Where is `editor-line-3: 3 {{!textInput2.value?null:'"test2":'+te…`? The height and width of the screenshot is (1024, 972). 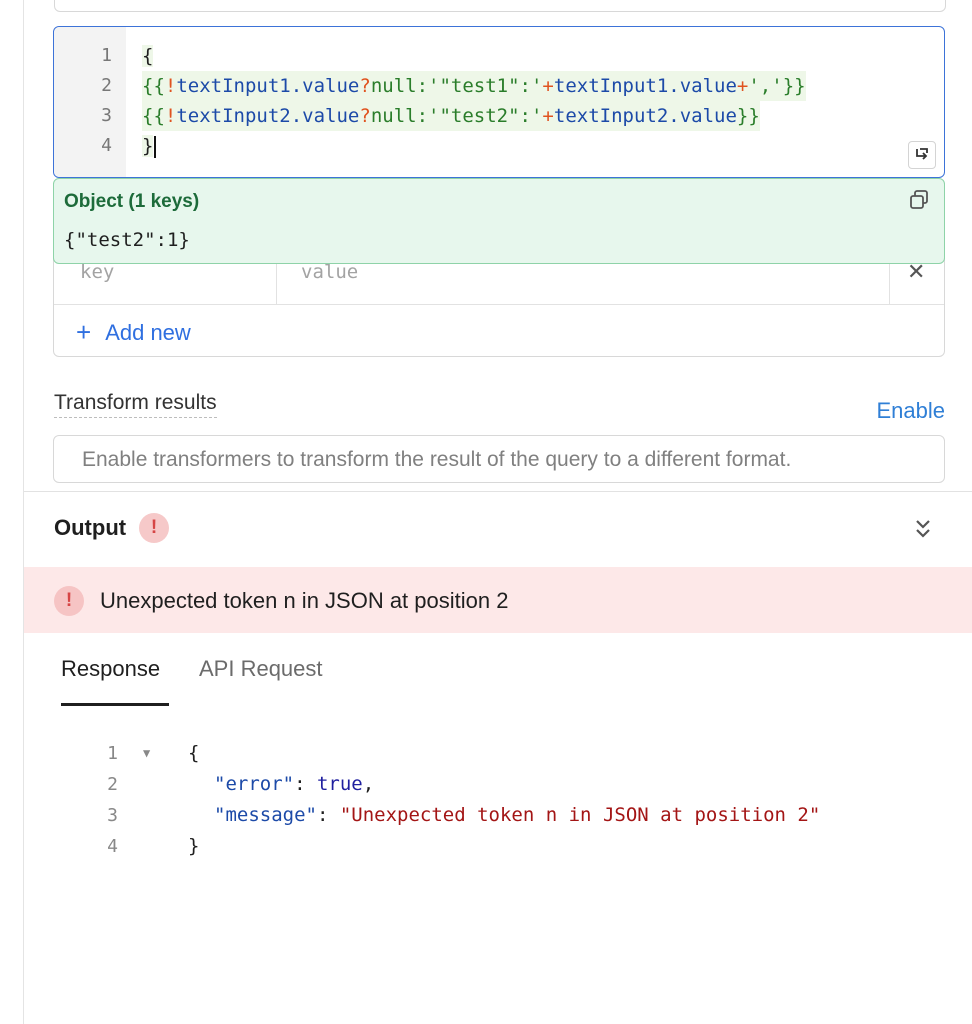 editor-line-3: 3 {{!textInput2.value?null:'"test2":'+te… is located at coordinates (499, 116).